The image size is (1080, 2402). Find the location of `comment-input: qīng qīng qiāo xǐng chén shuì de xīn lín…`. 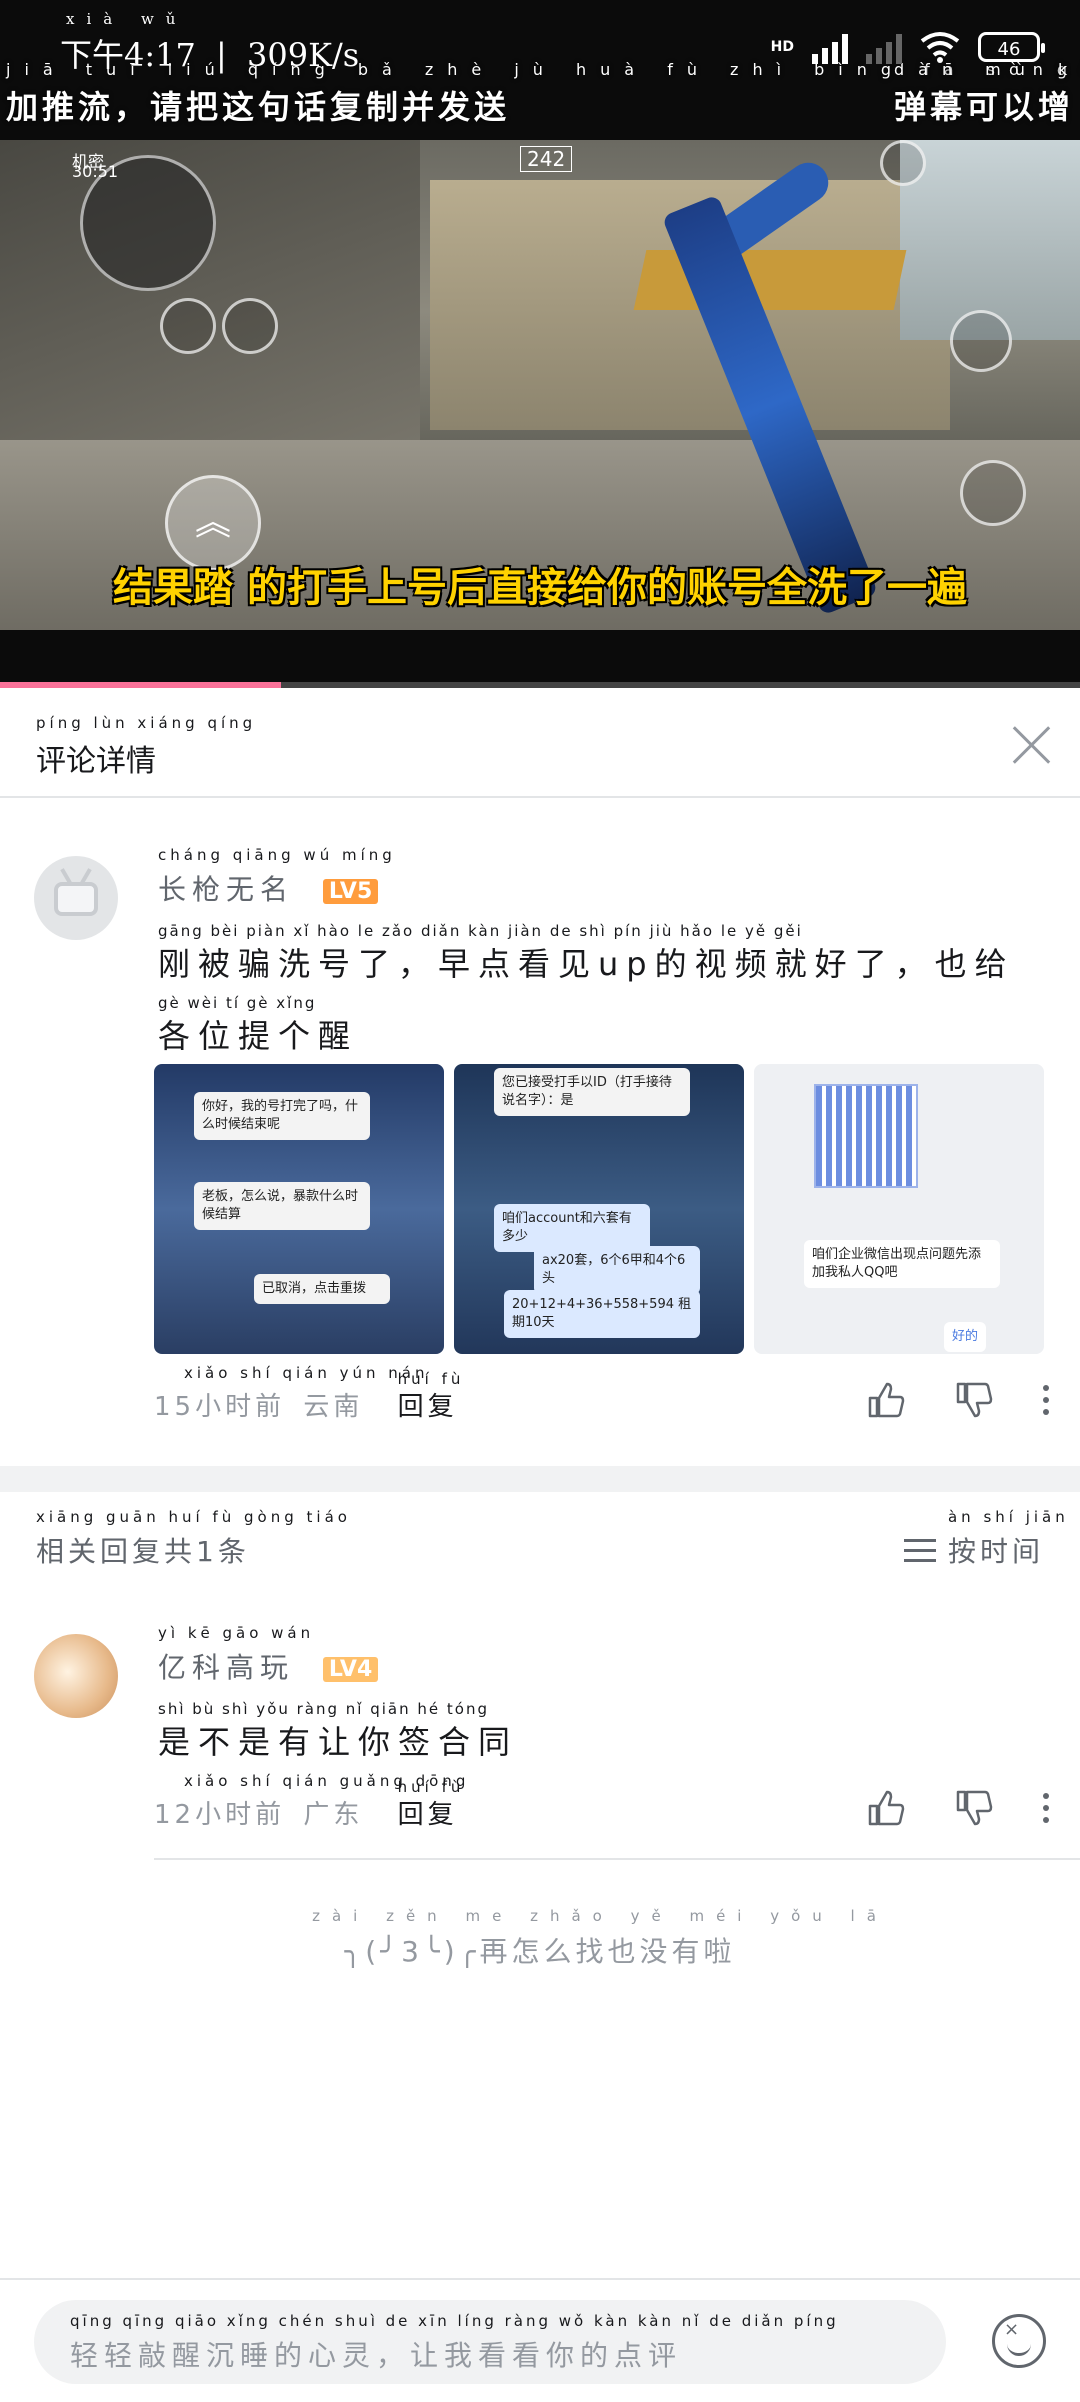

comment-input: qīng qīng qiāo xǐng chén shuì de xīn lín… is located at coordinates (490, 2342).